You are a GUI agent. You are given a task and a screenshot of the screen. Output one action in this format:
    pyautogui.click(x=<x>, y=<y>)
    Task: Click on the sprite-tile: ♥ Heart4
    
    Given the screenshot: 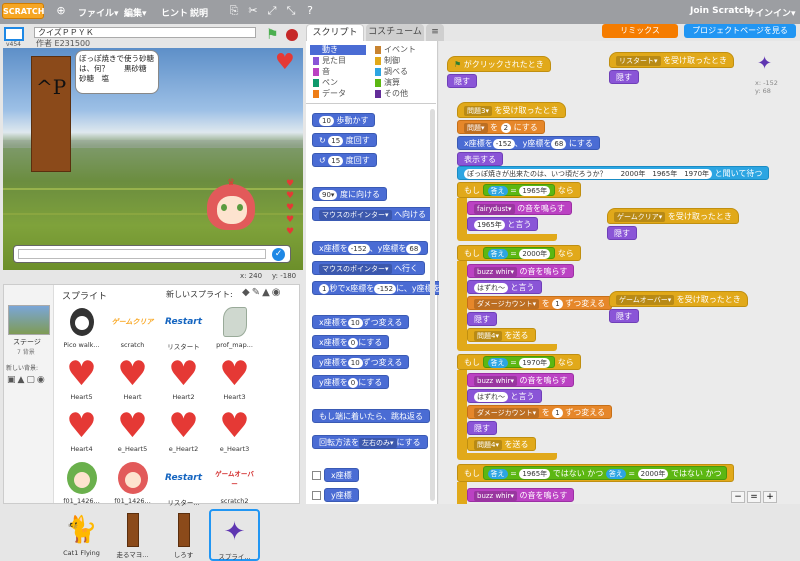 What is the action you would take?
    pyautogui.click(x=81, y=431)
    